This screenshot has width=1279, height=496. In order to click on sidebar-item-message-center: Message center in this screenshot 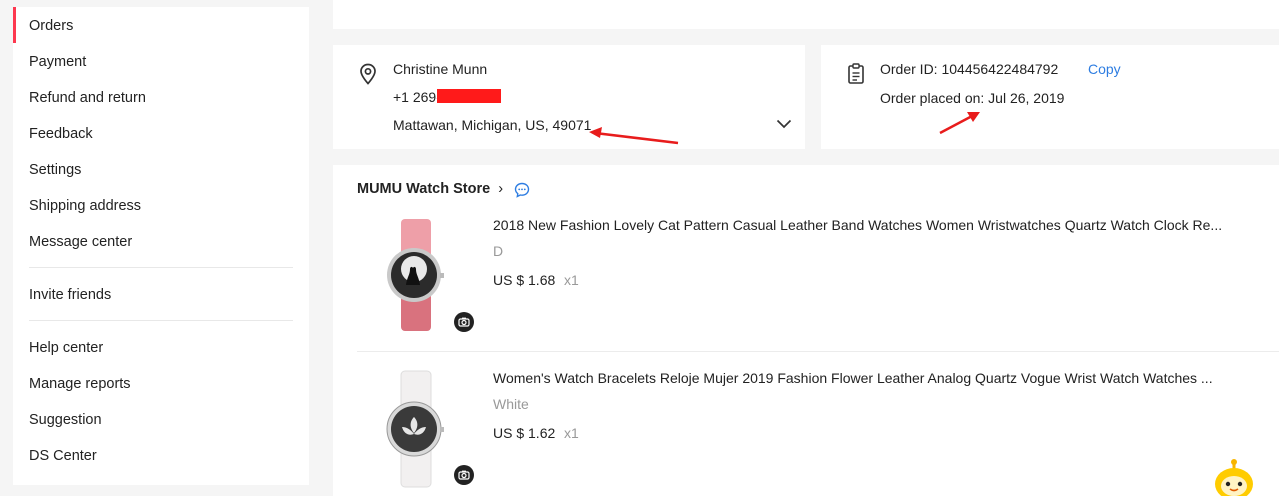, I will do `click(80, 242)`.